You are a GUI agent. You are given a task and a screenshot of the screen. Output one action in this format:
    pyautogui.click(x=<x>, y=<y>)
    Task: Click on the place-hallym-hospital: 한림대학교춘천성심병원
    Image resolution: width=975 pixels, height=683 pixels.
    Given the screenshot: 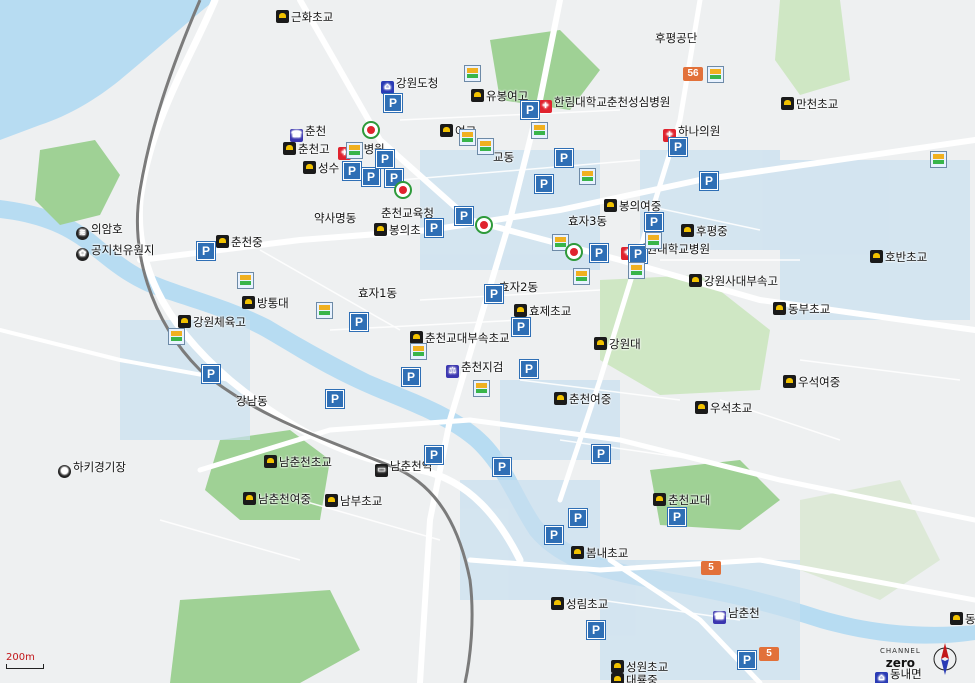 What is the action you would take?
    pyautogui.click(x=604, y=104)
    